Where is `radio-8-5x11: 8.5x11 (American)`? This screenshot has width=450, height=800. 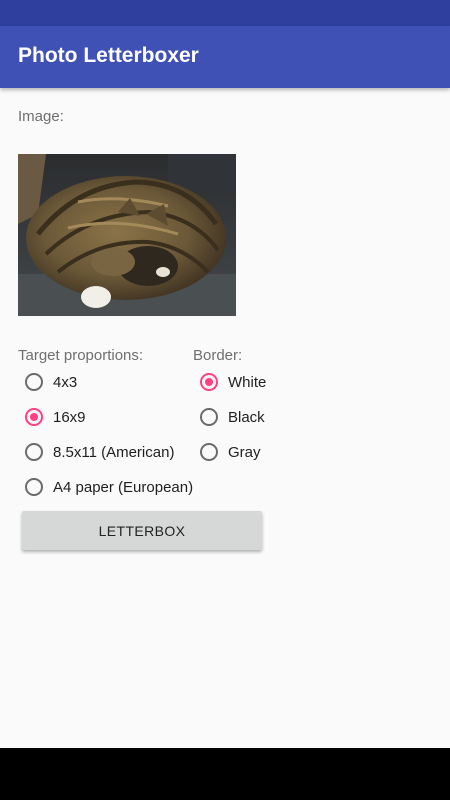 radio-8-5x11: 8.5x11 (American) is located at coordinates (99, 452).